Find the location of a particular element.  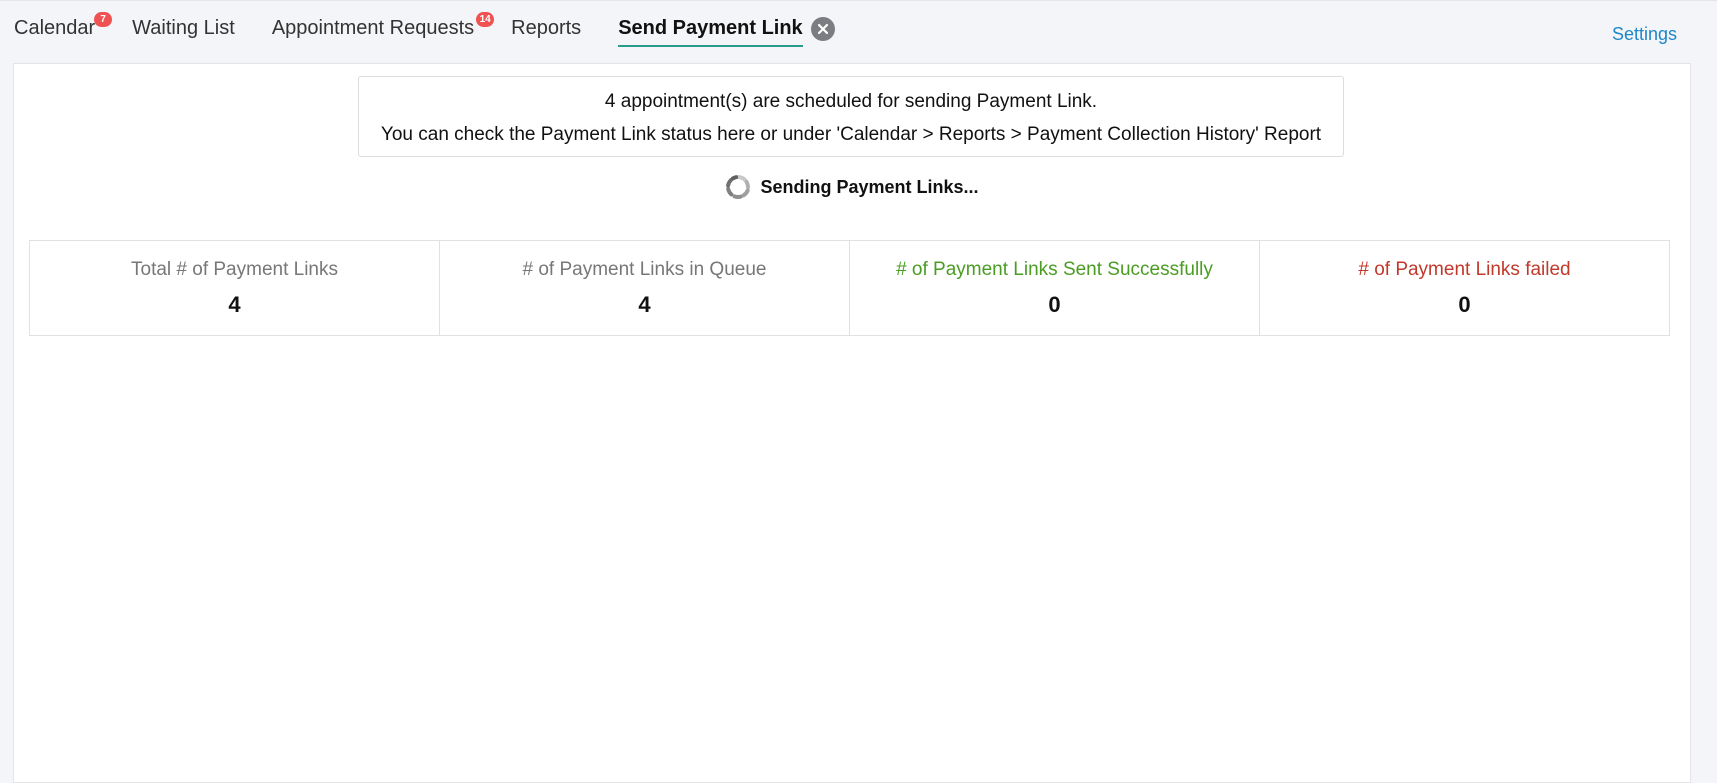

tab-label: Appointment Requests is located at coordinates (373, 28).